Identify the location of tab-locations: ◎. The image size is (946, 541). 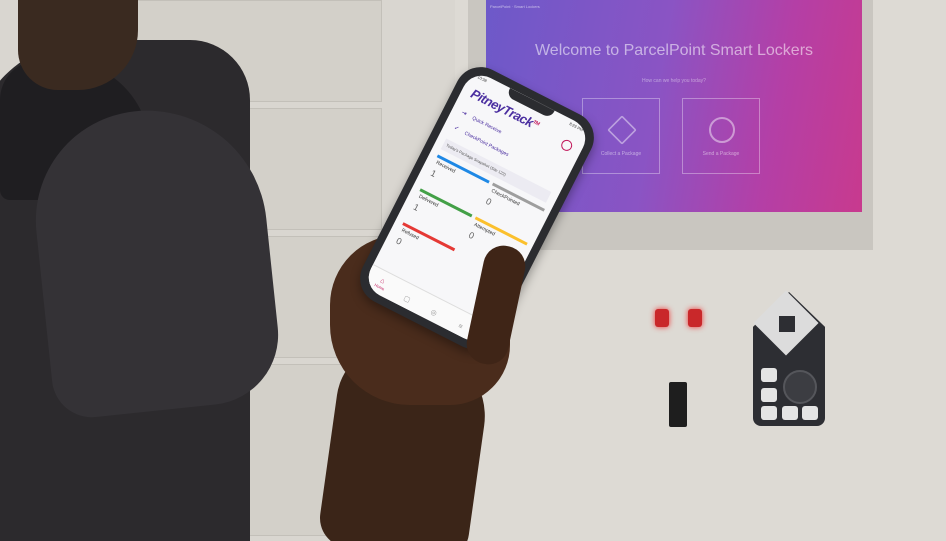
(433, 313).